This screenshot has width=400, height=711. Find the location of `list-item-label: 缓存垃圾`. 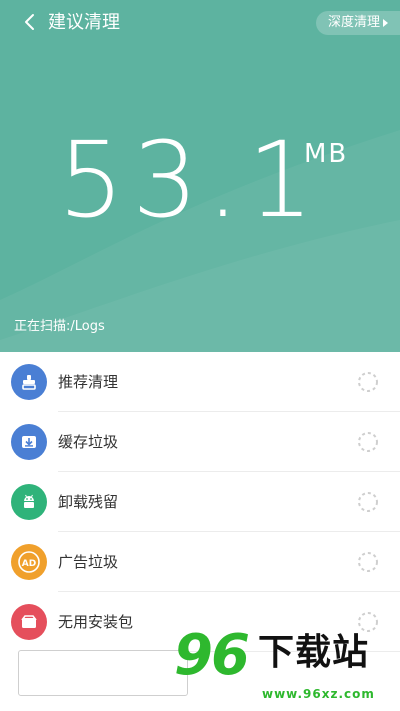

list-item-label: 缓存垃圾 is located at coordinates (88, 442).